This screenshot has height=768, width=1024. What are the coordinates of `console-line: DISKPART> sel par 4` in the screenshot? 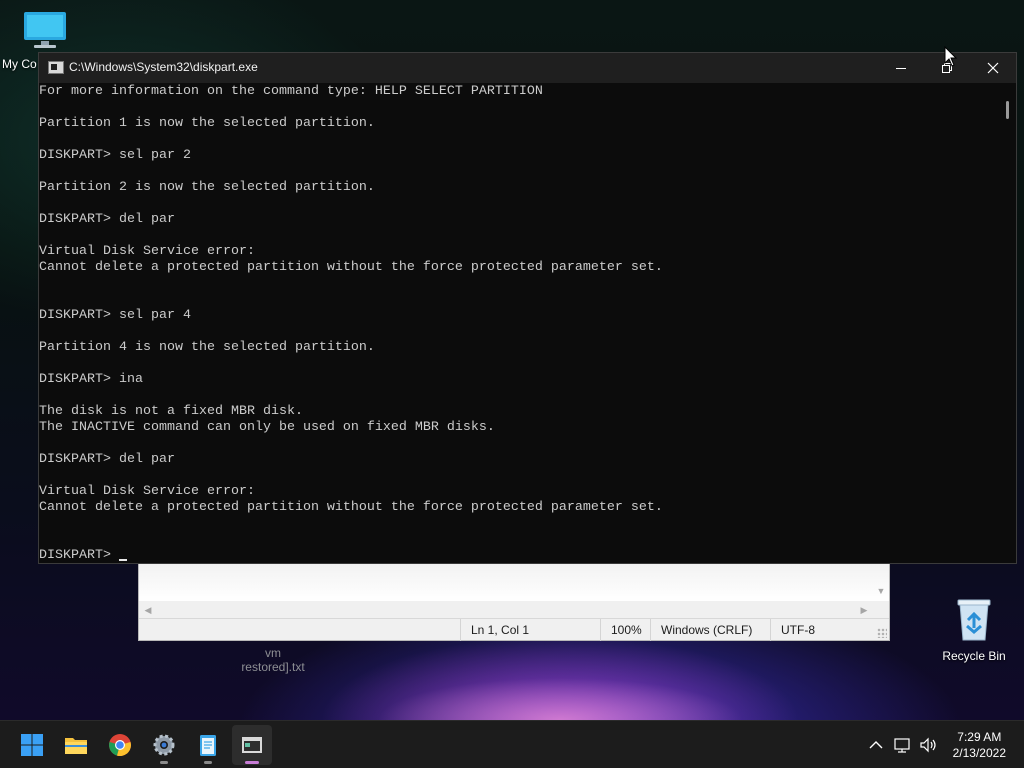 It's located at (115, 315).